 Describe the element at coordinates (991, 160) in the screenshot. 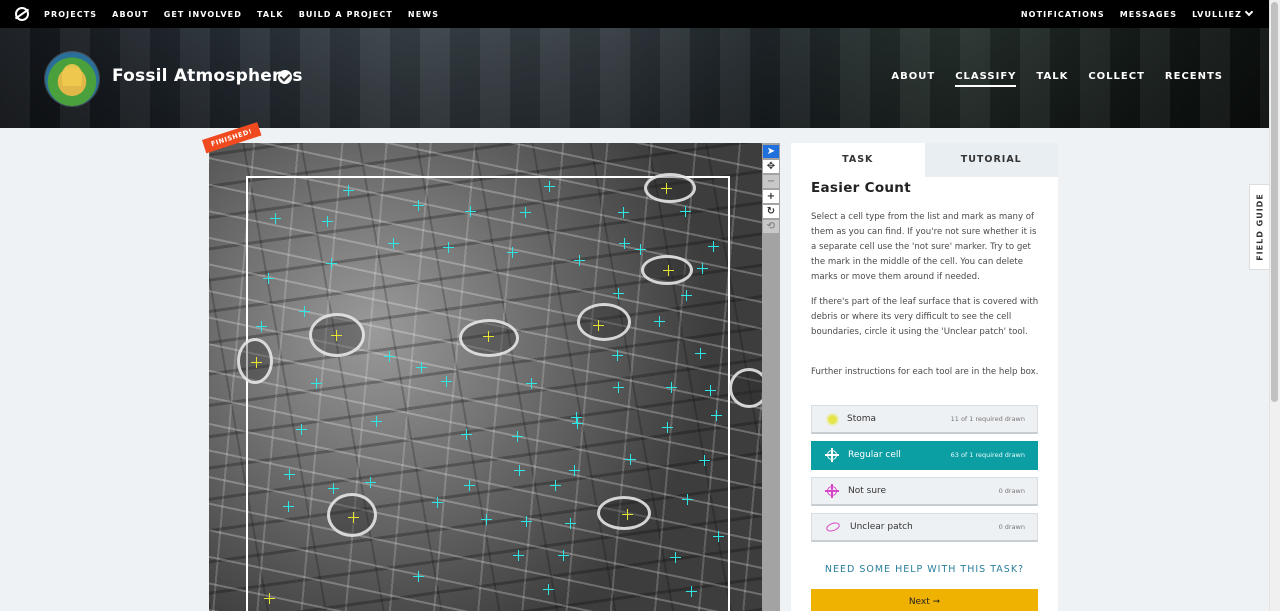

I see `tab-tutorial: TUTORIAL` at that location.